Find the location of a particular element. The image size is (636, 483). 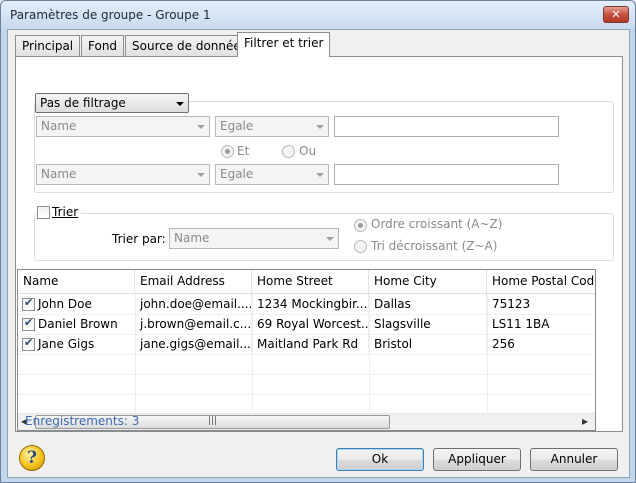

or-radio is located at coordinates (288, 151).